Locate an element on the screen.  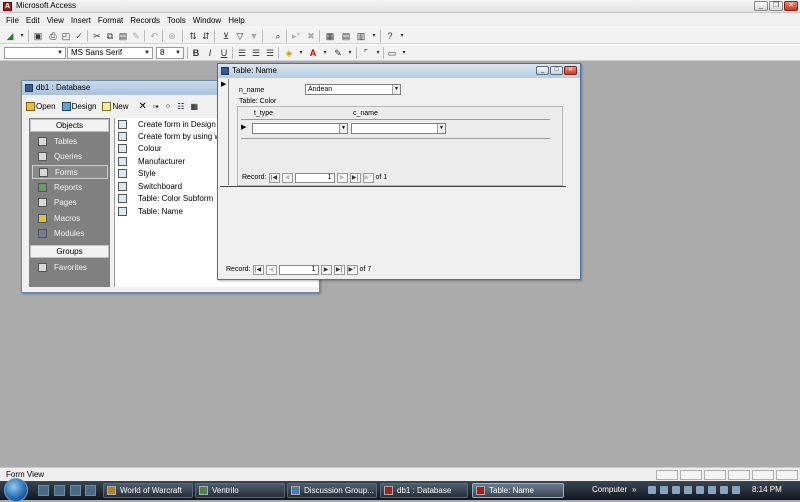
ie-icon is located at coordinates (43, 490).